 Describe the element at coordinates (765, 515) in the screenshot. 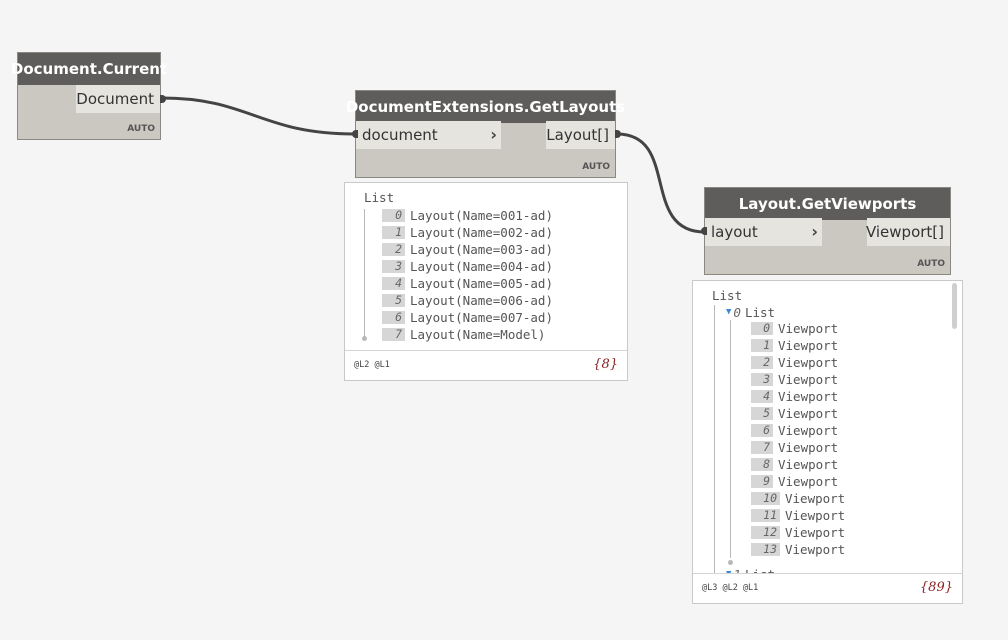

I see `list-item-index: 11` at that location.